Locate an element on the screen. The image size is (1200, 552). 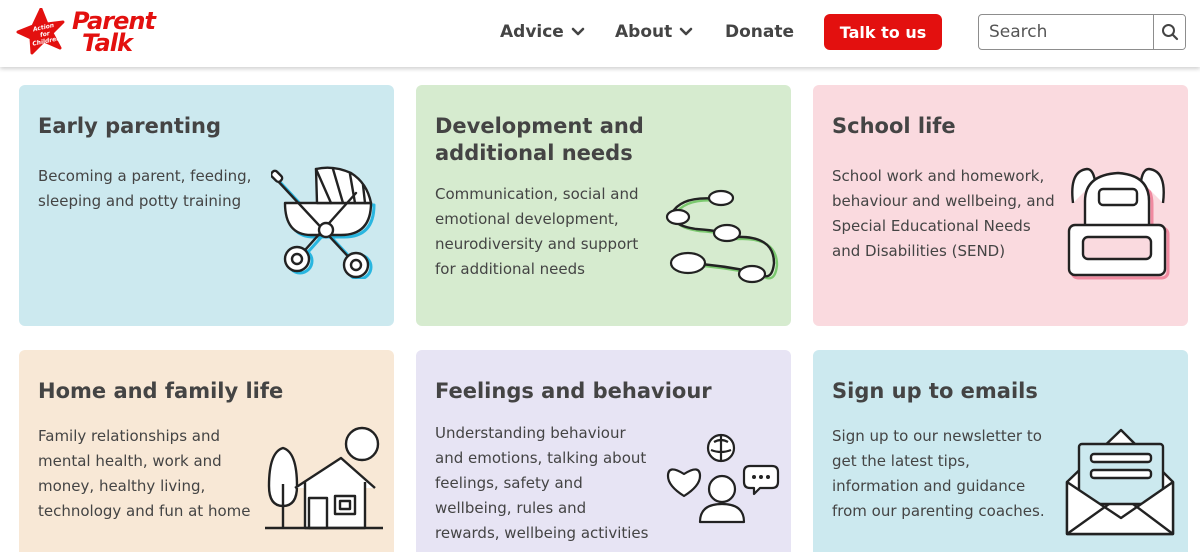
card-title: Feelings and behaviour is located at coordinates (573, 391).